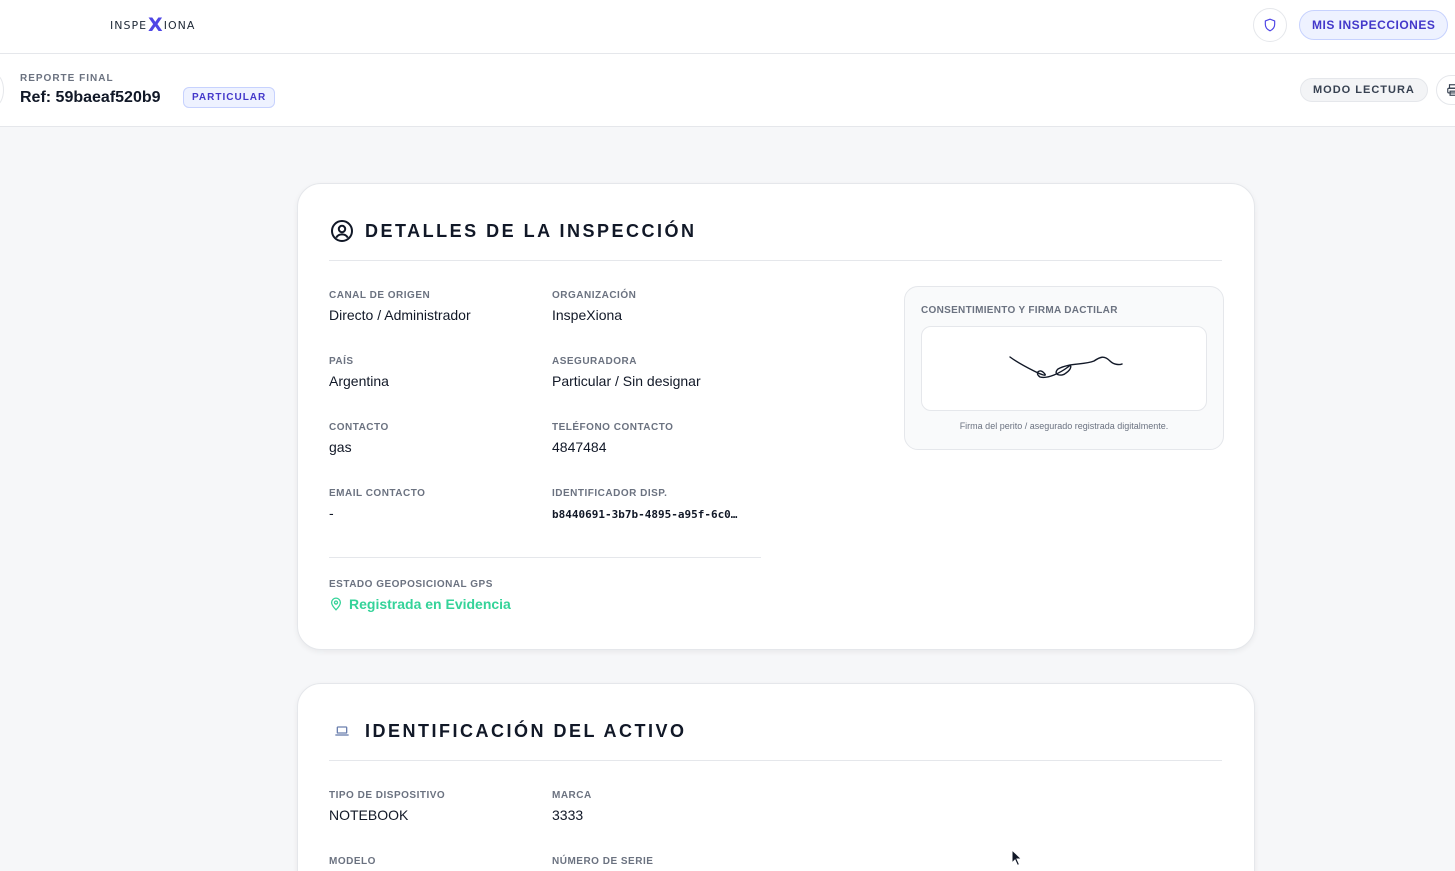 This screenshot has height=871, width=1455. Describe the element at coordinates (1445, 90) in the screenshot. I see `print-button` at that location.